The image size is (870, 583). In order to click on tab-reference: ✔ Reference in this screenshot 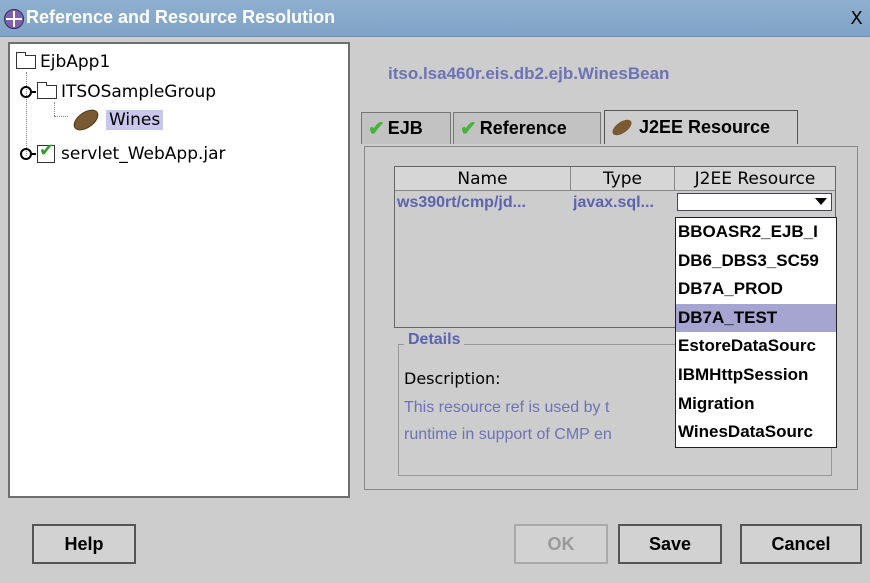, I will do `click(527, 128)`.